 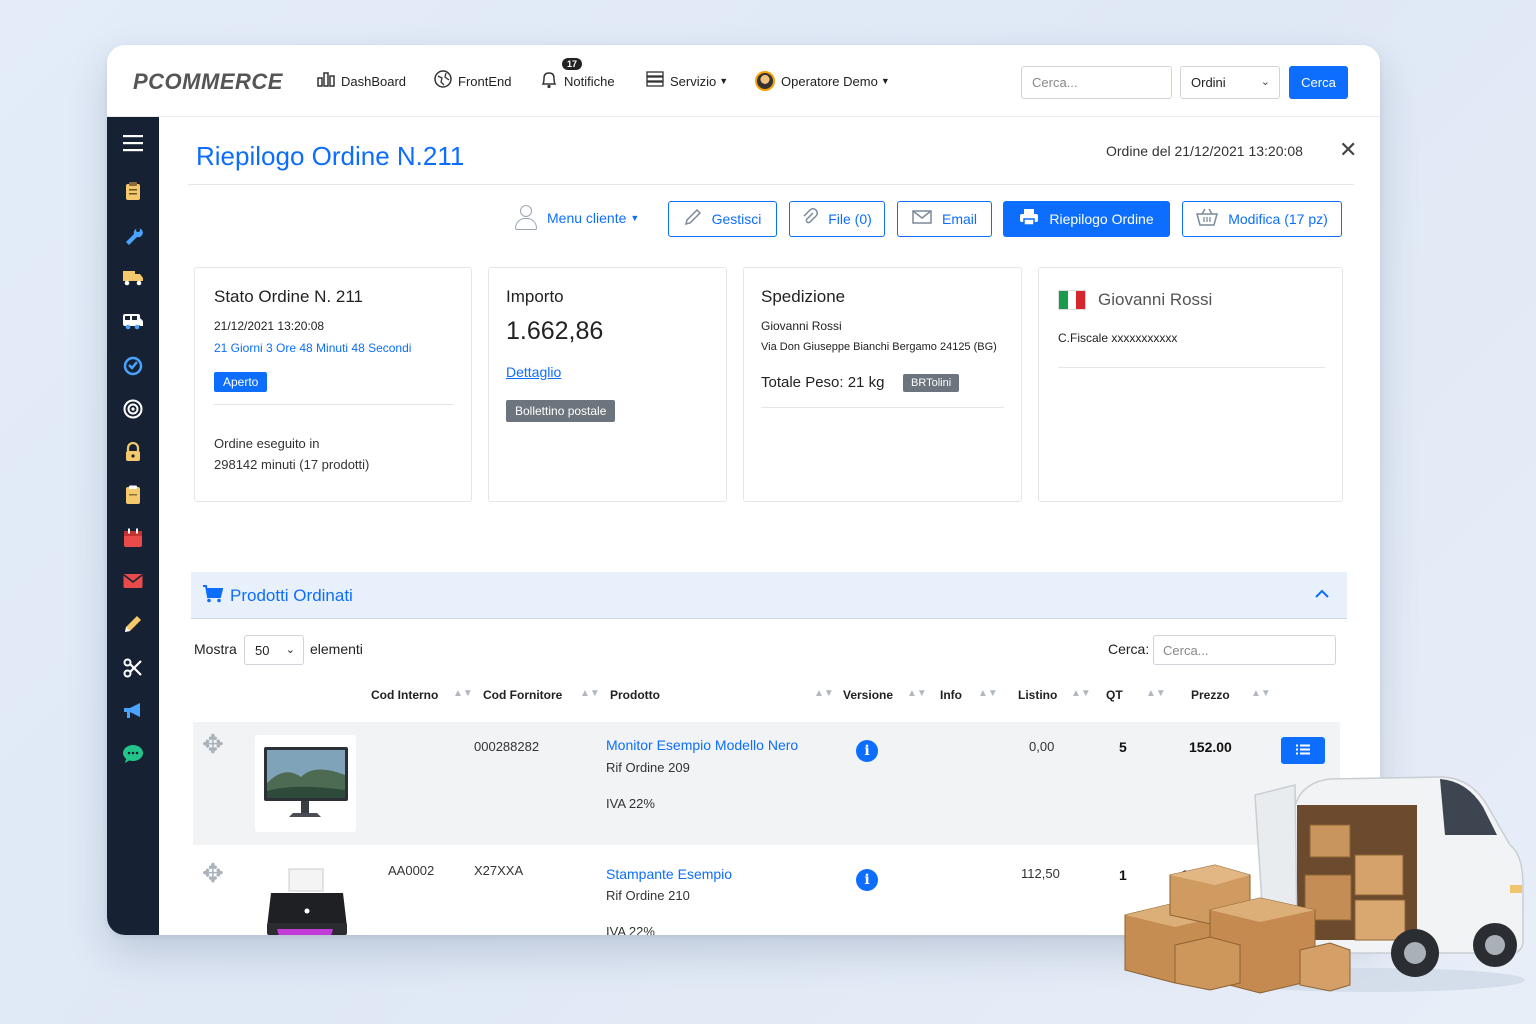 What do you see at coordinates (443, 81) in the screenshot?
I see `globe-icon` at bounding box center [443, 81].